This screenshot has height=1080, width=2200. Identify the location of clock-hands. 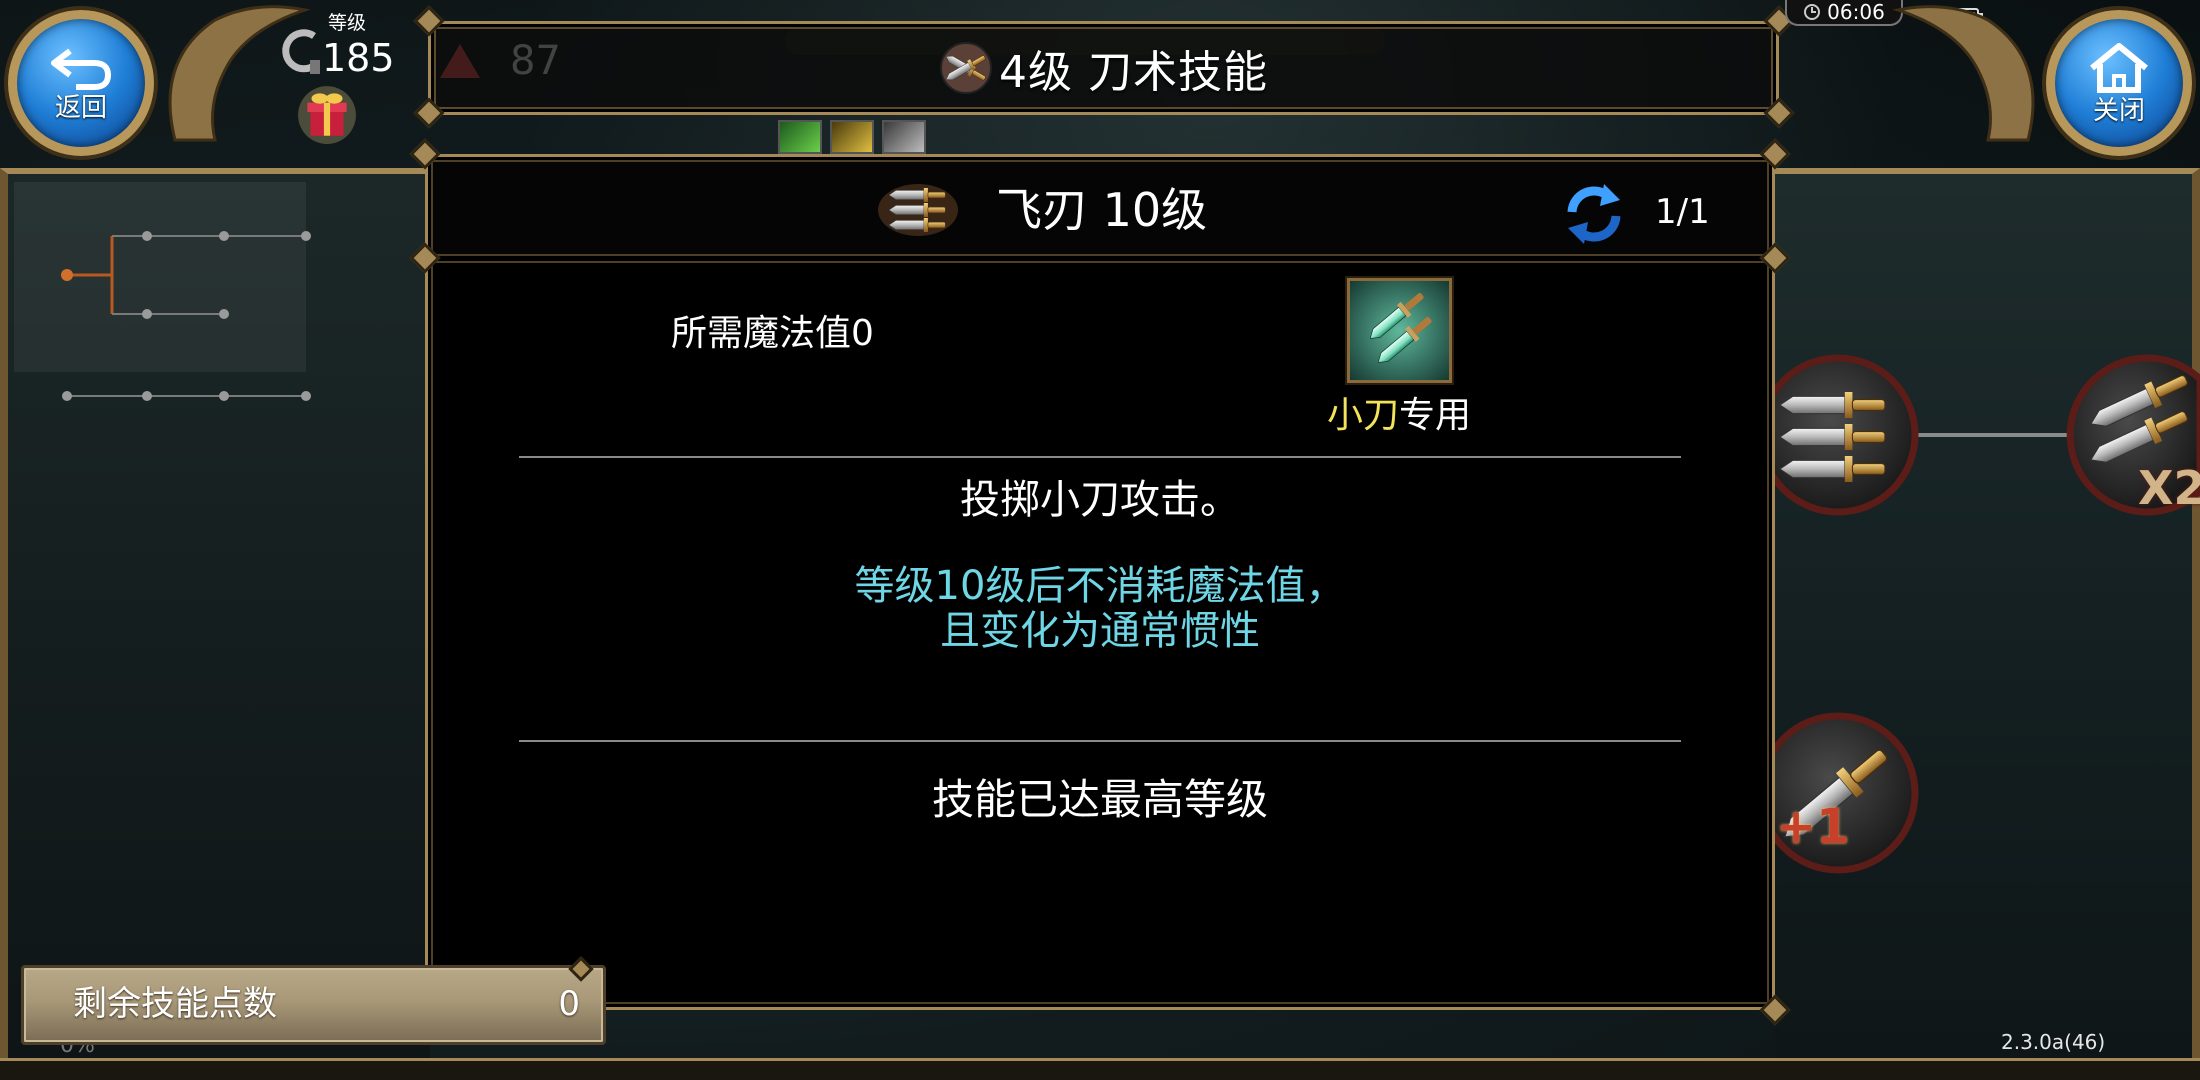
(1814, 10).